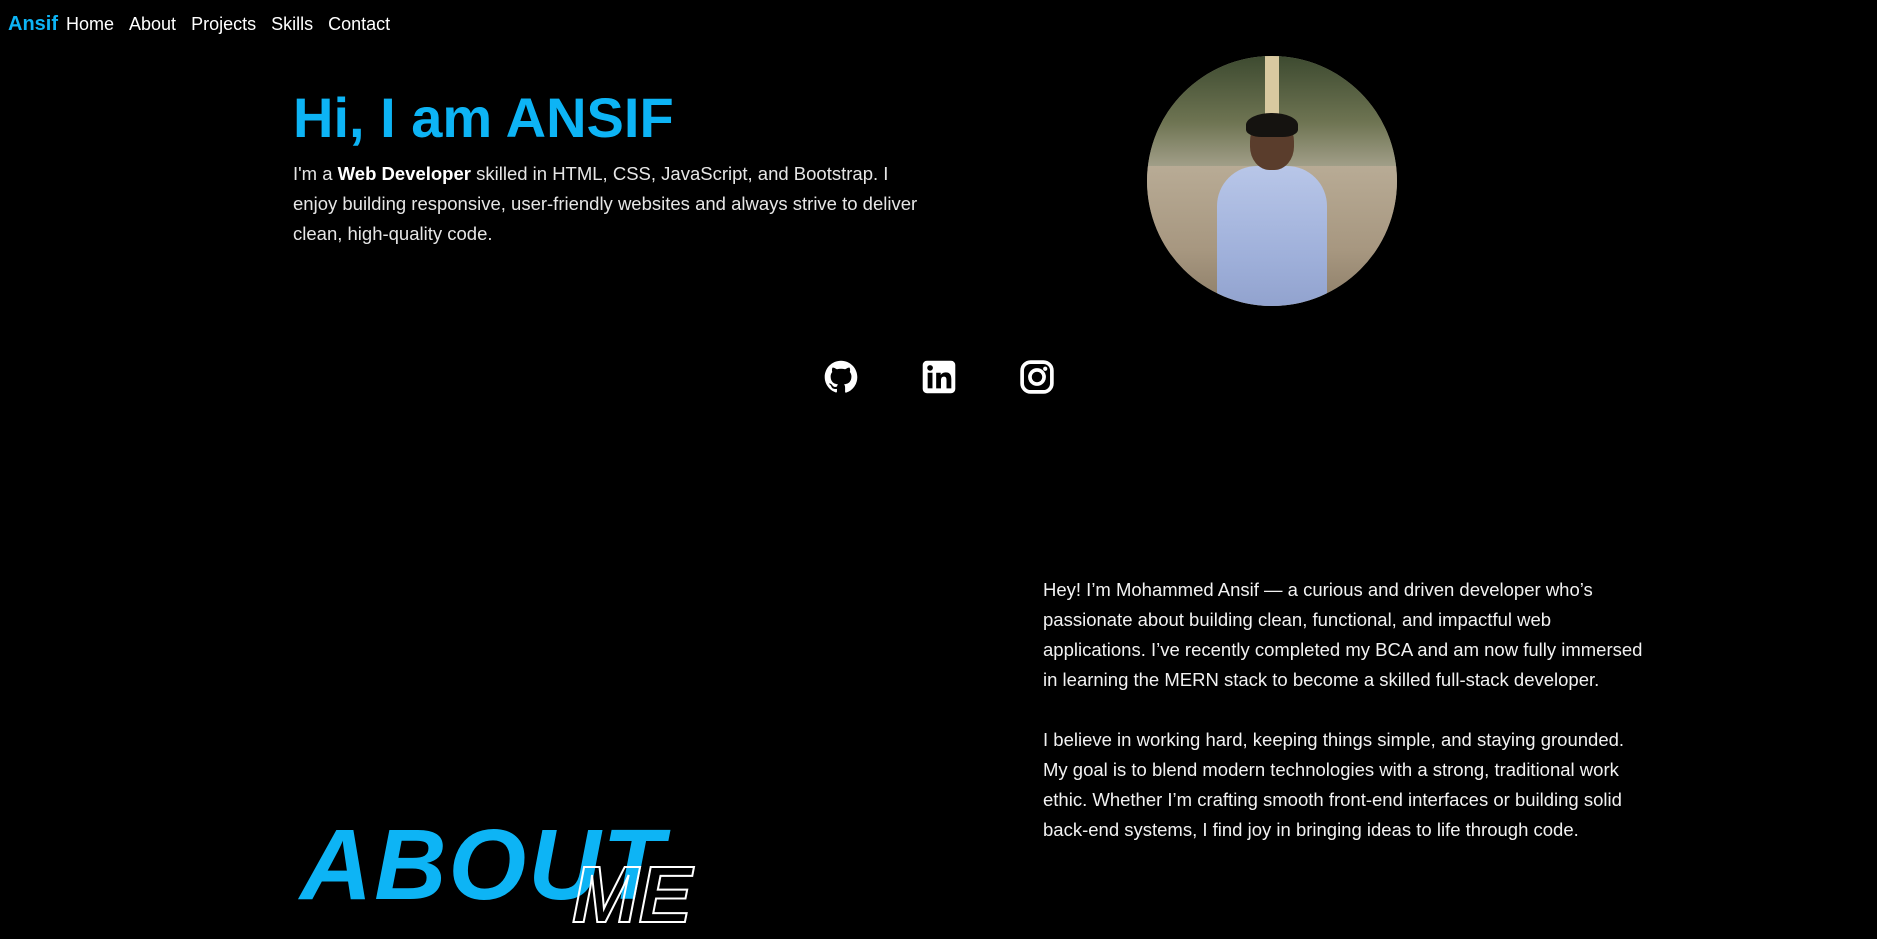 The height and width of the screenshot is (939, 1877). What do you see at coordinates (33, 24) in the screenshot?
I see `brand-logo: Ansif` at bounding box center [33, 24].